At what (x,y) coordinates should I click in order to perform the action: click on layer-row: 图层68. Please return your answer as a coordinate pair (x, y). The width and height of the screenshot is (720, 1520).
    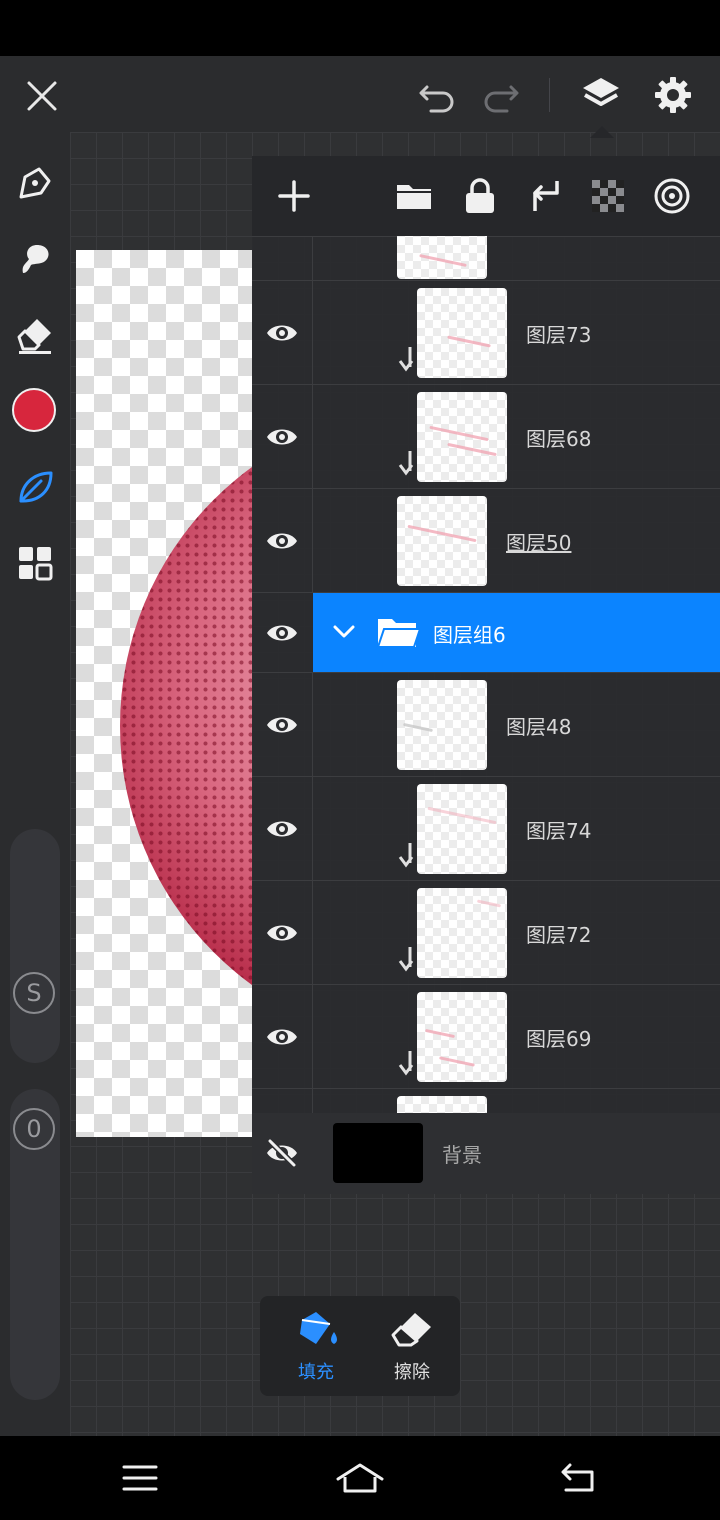
    Looking at the image, I should click on (486, 437).